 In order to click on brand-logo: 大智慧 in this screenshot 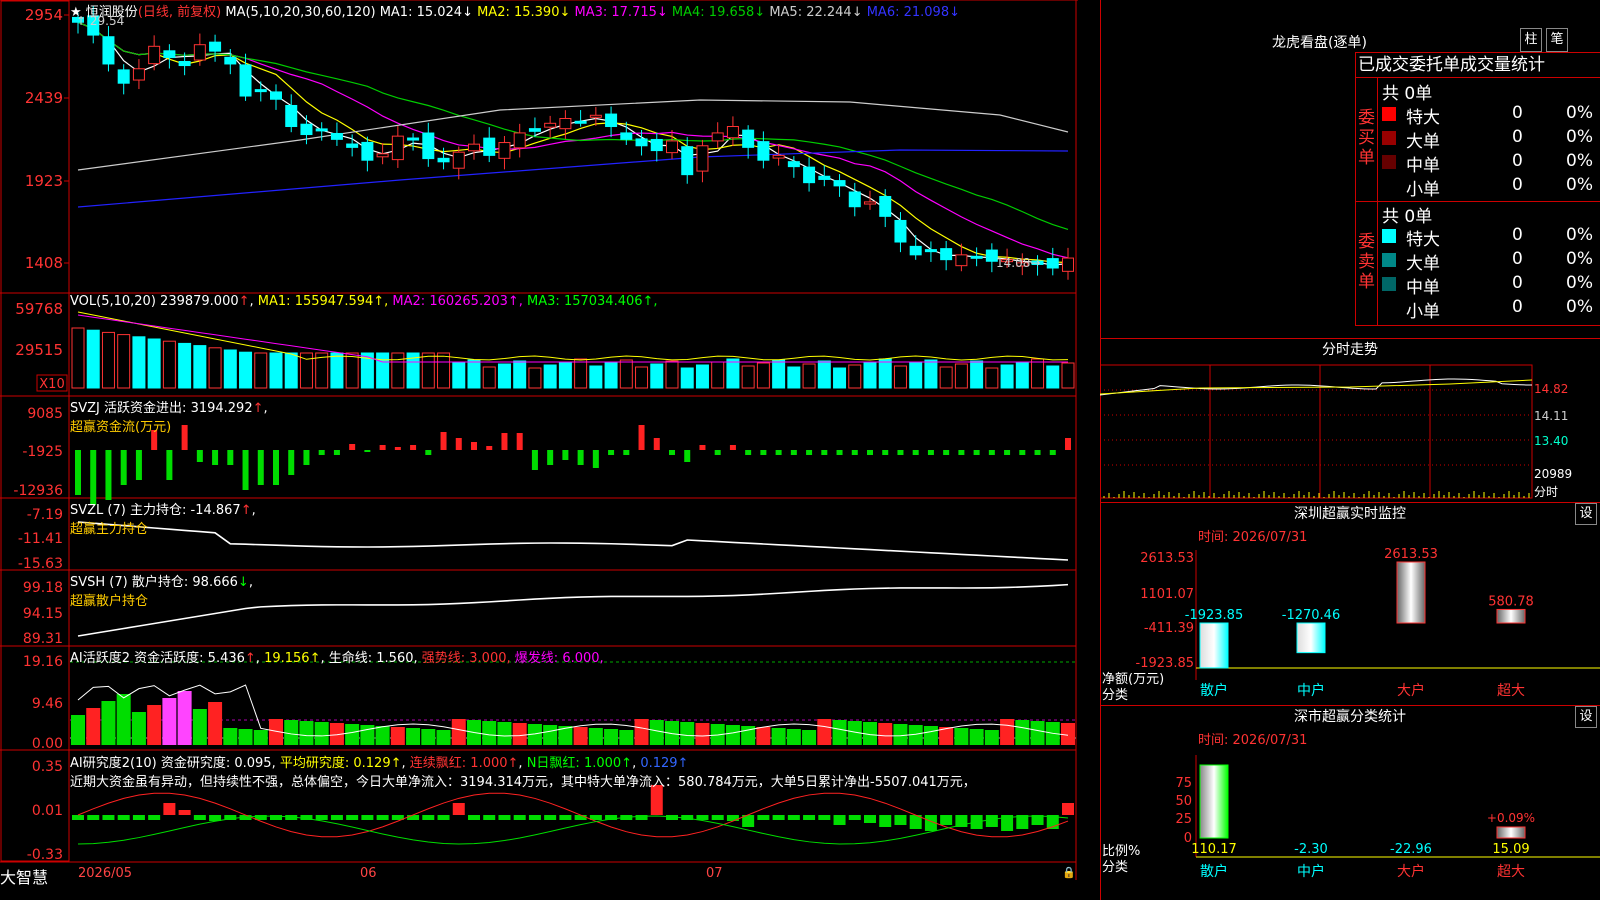, I will do `click(24, 876)`.